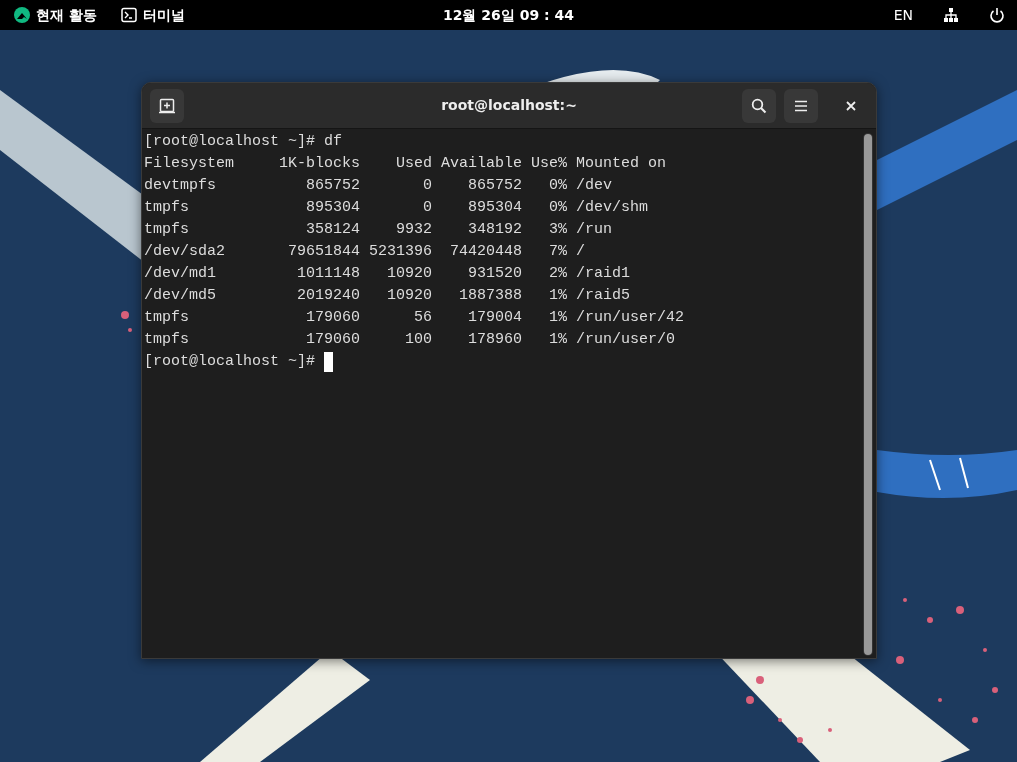  Describe the element at coordinates (378, 186) in the screenshot. I see `terminal-line: devtmpfs 865752 0 865752 0% /dev` at that location.